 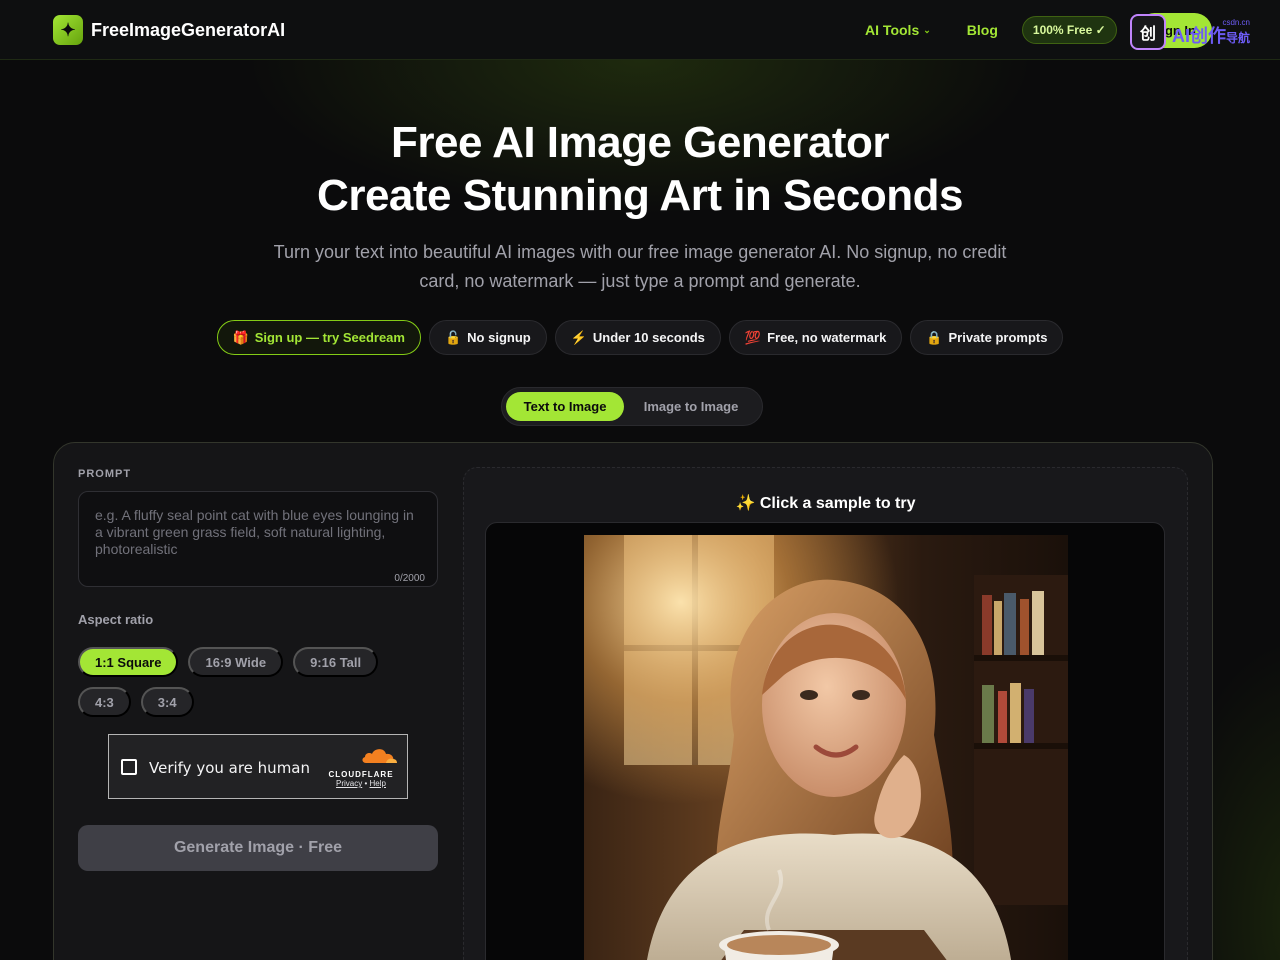 What do you see at coordinates (258, 682) in the screenshot?
I see `aspect-ratio-options: 1:1 Square 16:9 Wide 9:16 Tall 4:3 3:4` at bounding box center [258, 682].